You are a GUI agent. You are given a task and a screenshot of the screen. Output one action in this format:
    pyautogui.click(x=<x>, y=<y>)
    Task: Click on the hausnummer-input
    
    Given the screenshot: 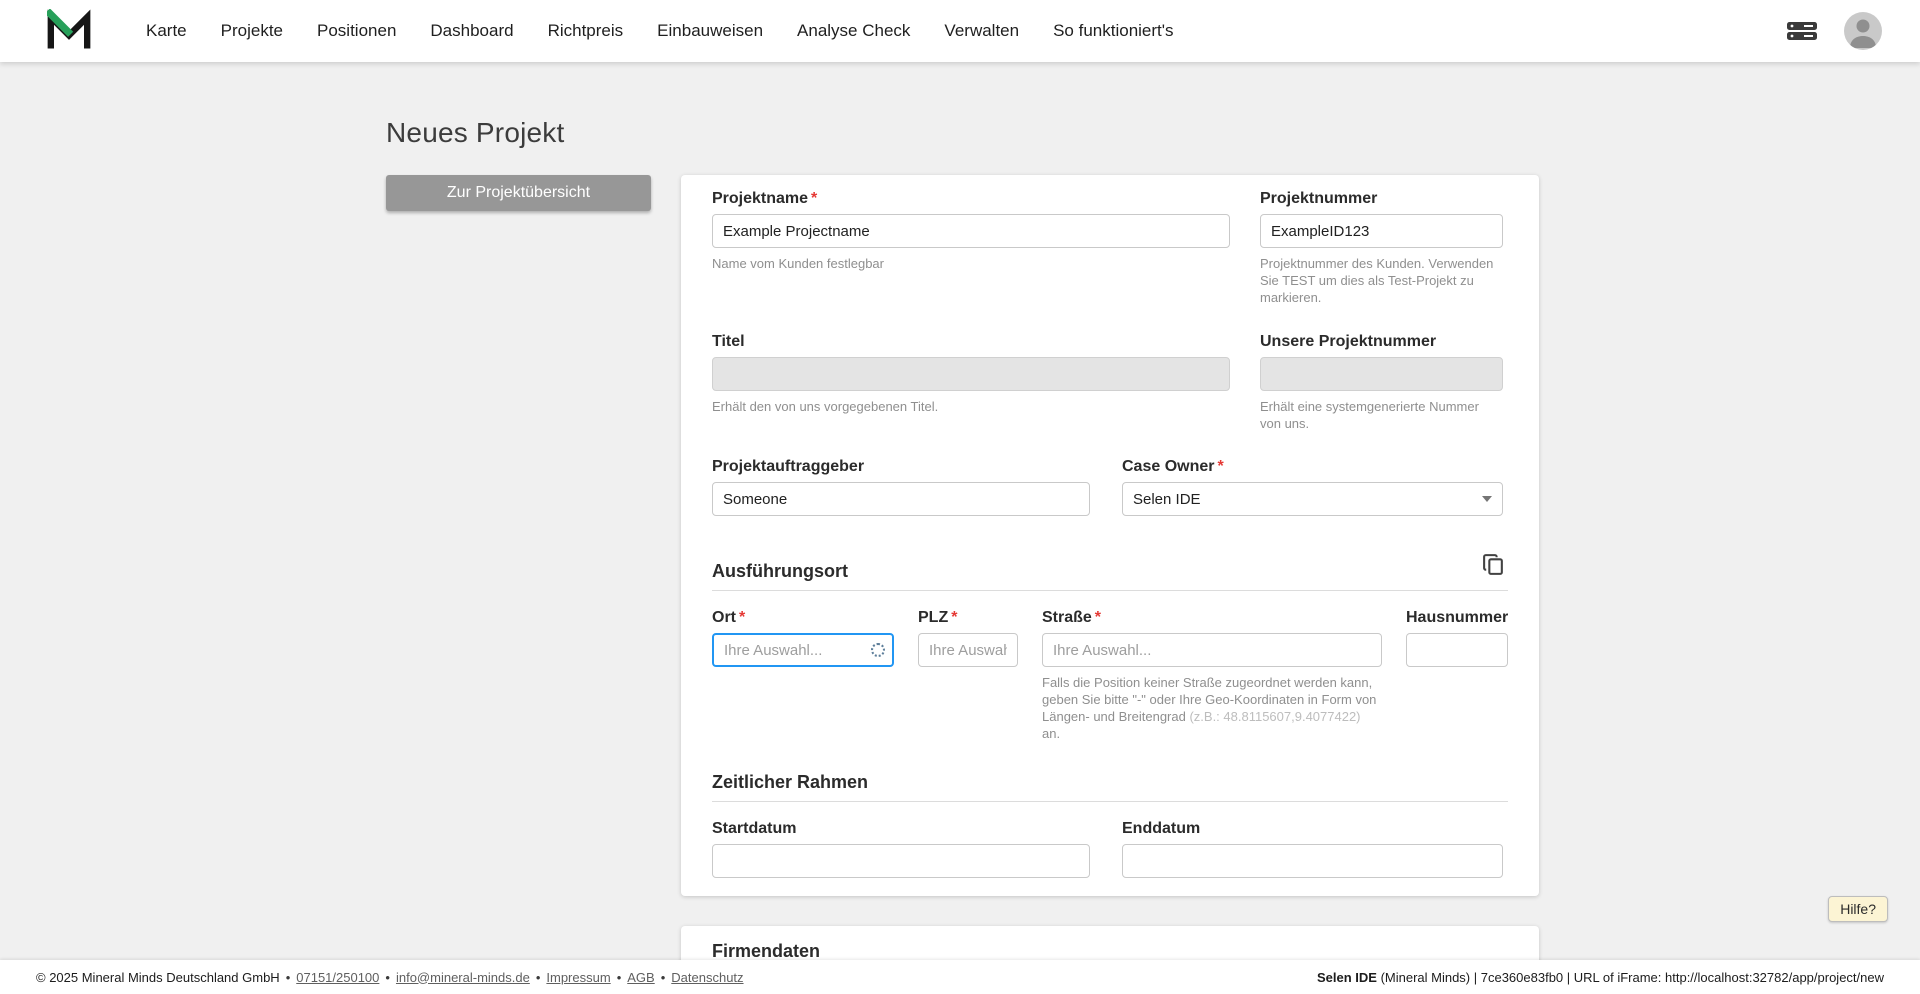 What is the action you would take?
    pyautogui.click(x=1457, y=650)
    